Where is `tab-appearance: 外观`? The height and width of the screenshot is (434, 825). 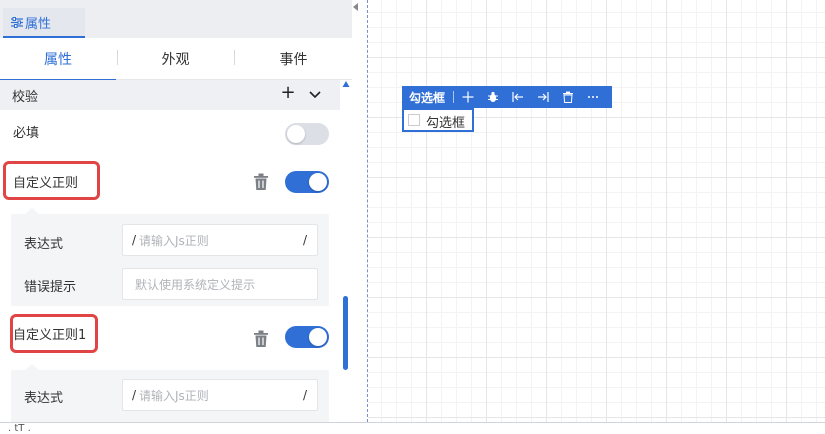
tab-appearance: 外观 is located at coordinates (175, 59).